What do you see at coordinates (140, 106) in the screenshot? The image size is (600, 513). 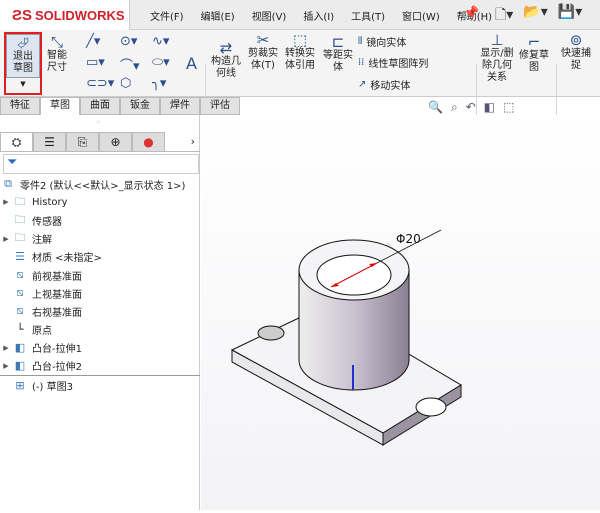 I see `tab-sheet-metal: 钣金` at bounding box center [140, 106].